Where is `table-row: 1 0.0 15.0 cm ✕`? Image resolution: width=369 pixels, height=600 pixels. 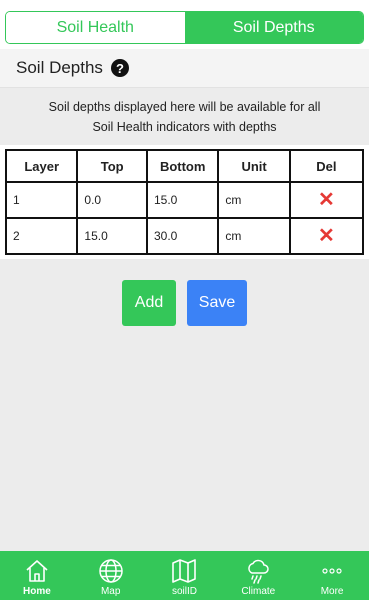
table-row: 1 0.0 15.0 cm ✕ is located at coordinates (184, 200).